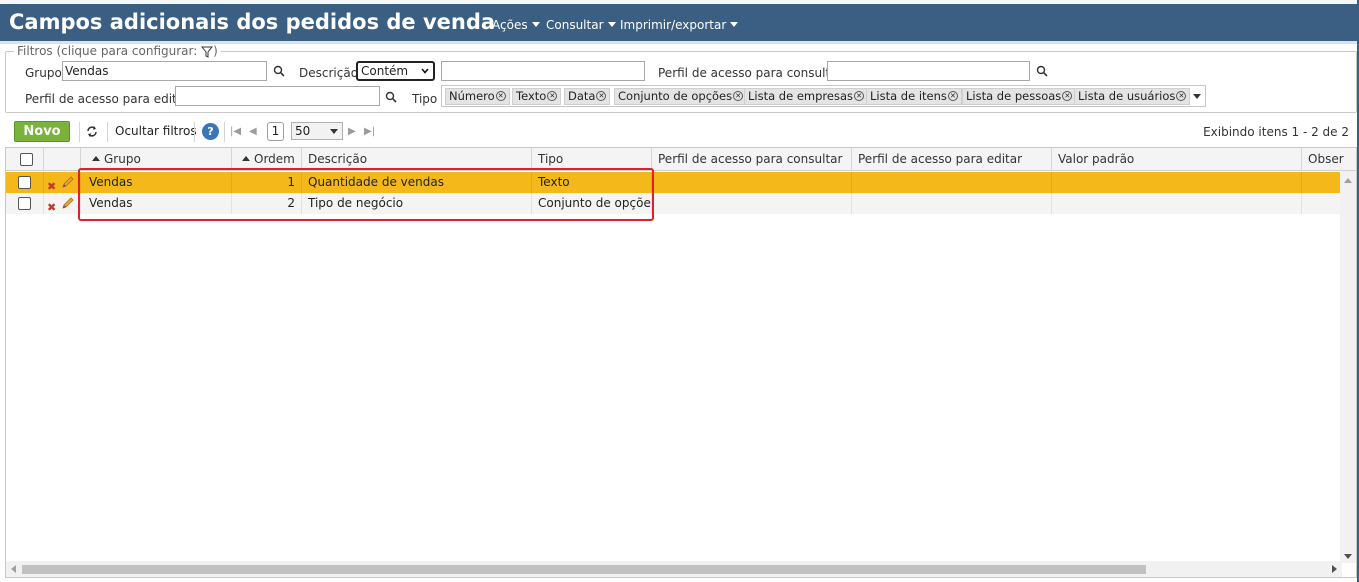 Image resolution: width=1359 pixels, height=582 pixels. I want to click on perfil-editar-input, so click(277, 96).